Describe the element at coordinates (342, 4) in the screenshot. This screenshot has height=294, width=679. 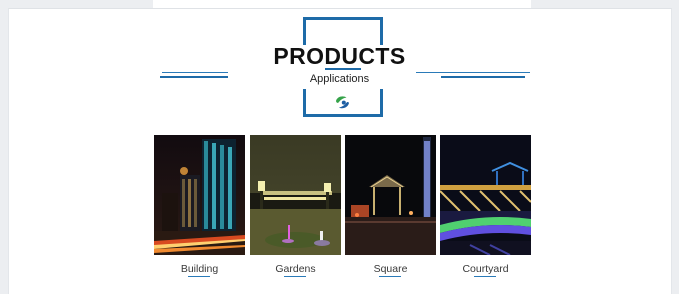
I see `top-strip` at that location.